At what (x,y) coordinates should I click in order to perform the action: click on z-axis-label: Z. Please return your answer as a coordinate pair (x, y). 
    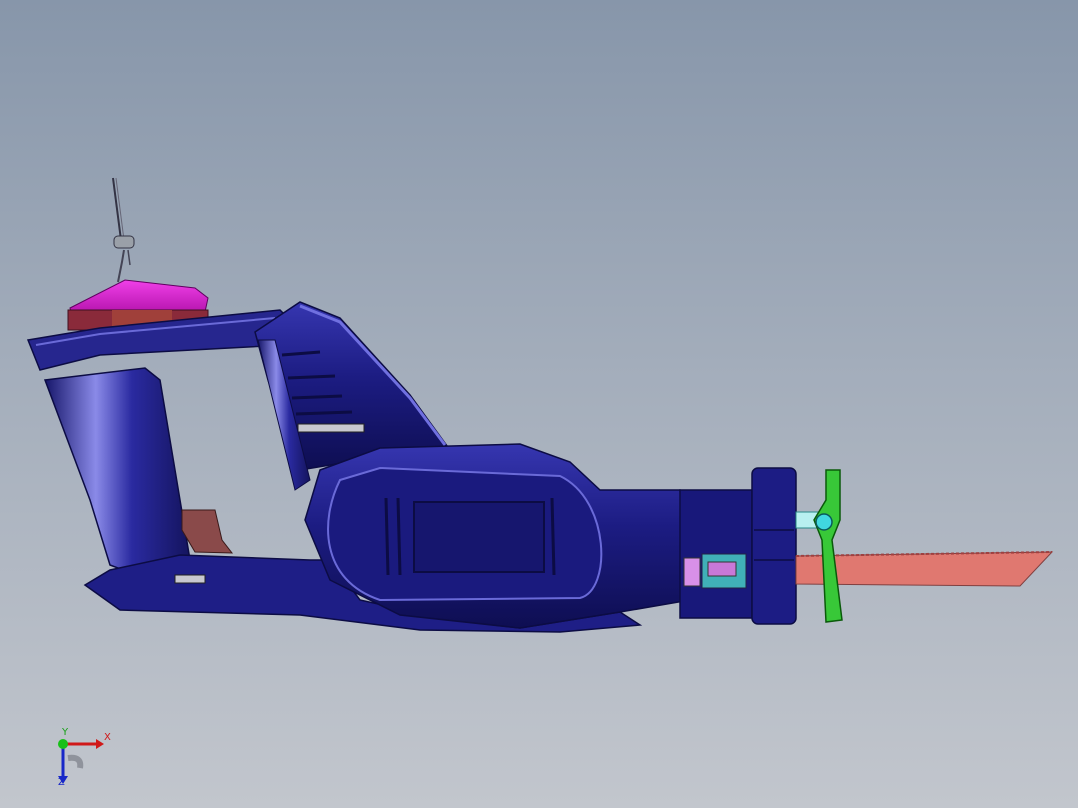
    Looking at the image, I should click on (61, 782).